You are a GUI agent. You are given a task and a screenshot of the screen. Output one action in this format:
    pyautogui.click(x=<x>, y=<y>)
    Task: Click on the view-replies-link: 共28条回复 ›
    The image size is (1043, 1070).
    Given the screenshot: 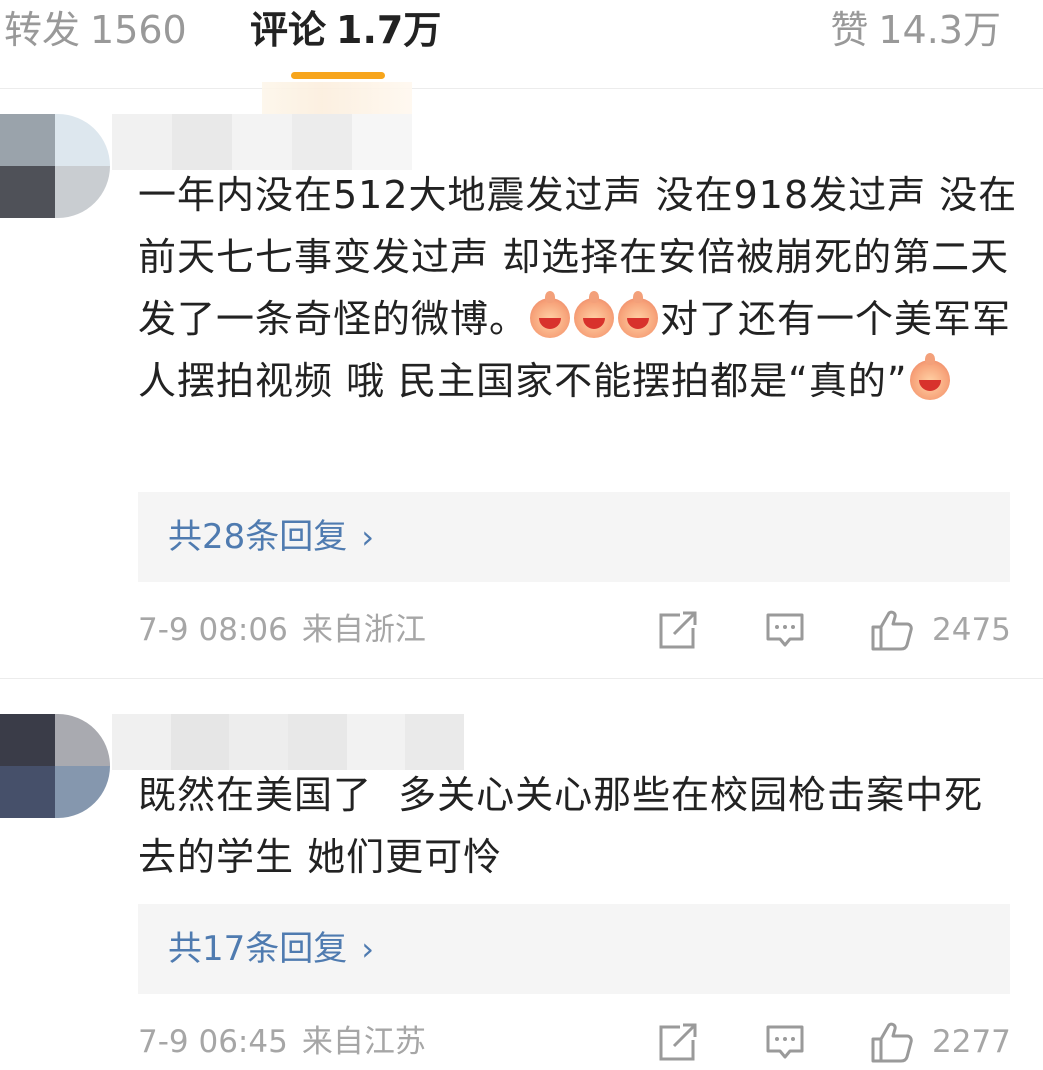 What is the action you would take?
    pyautogui.click(x=271, y=537)
    